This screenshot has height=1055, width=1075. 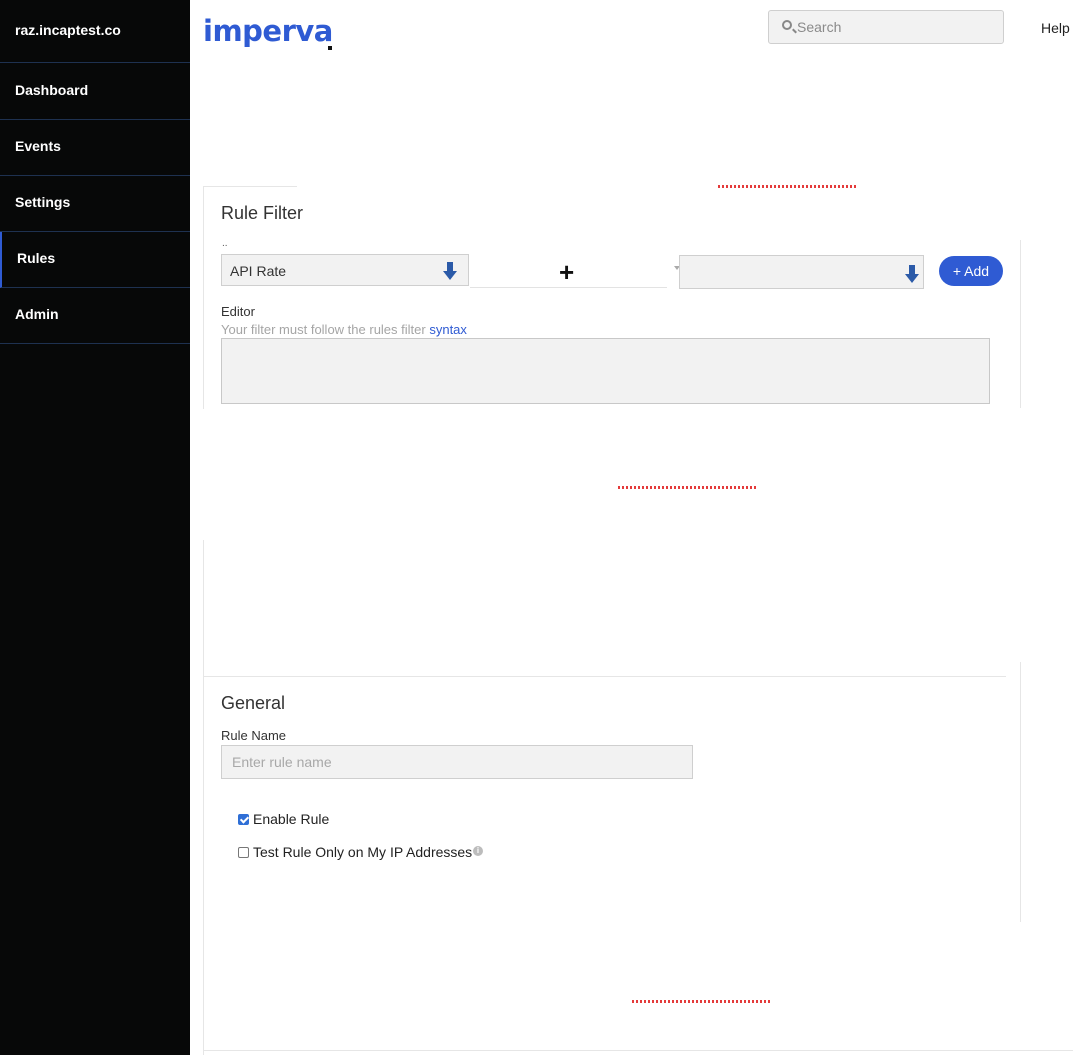 I want to click on attribute-value: API Rate, so click(x=258, y=271).